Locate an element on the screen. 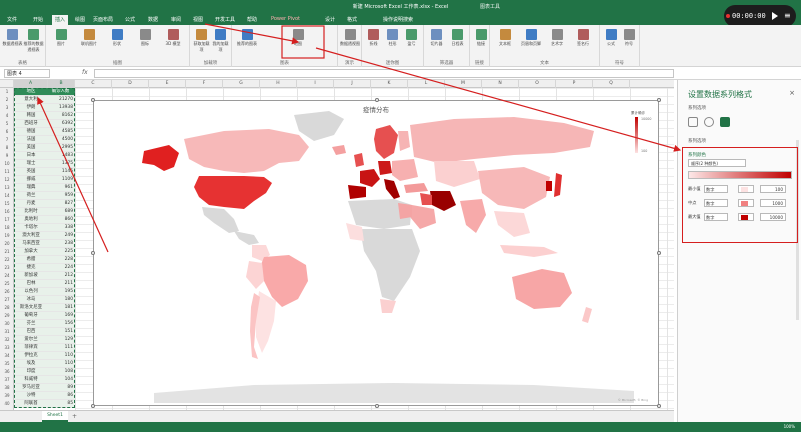  ribbon-button: 日程表 is located at coordinates (457, 38).